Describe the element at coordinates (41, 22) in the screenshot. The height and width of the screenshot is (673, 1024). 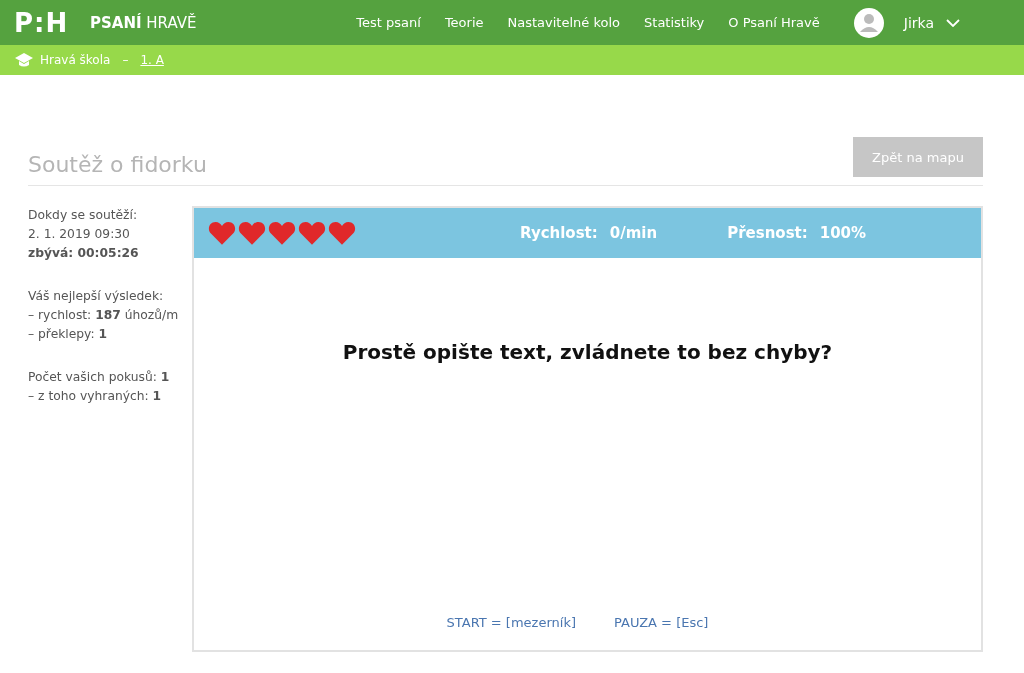
I see `logo: P:H` at that location.